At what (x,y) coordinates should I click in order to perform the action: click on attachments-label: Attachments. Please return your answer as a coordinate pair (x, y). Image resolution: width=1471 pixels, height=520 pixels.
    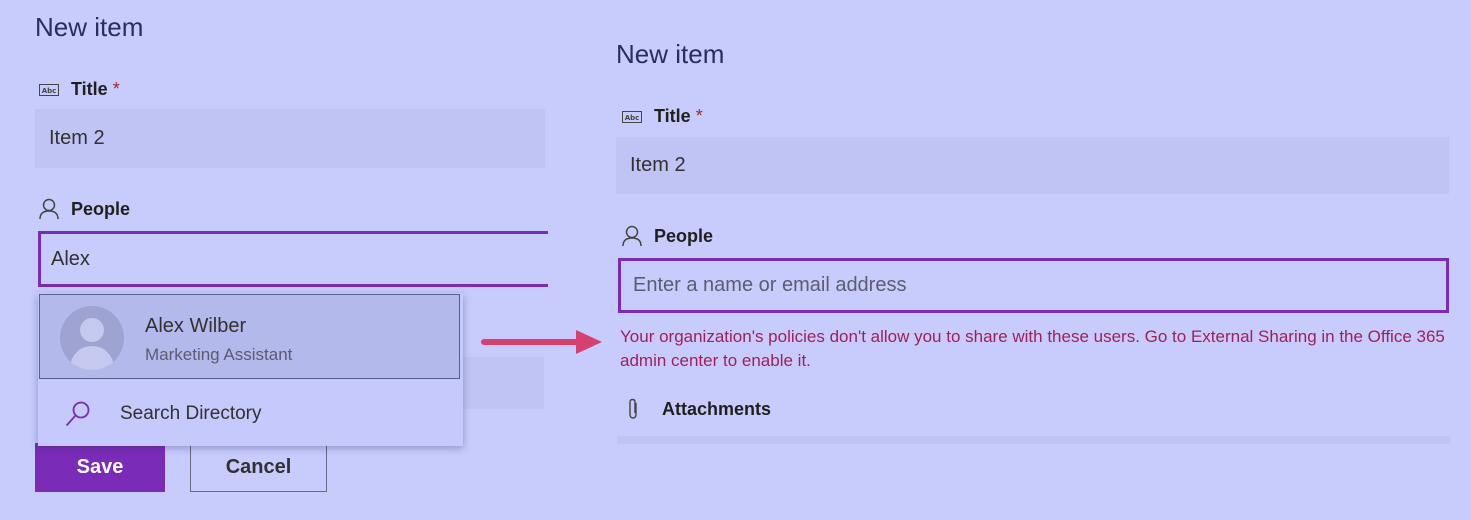
    Looking at the image, I should click on (698, 409).